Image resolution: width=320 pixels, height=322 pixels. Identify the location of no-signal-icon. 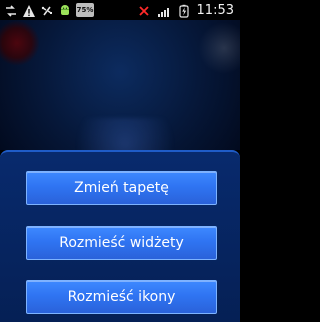
(144, 10).